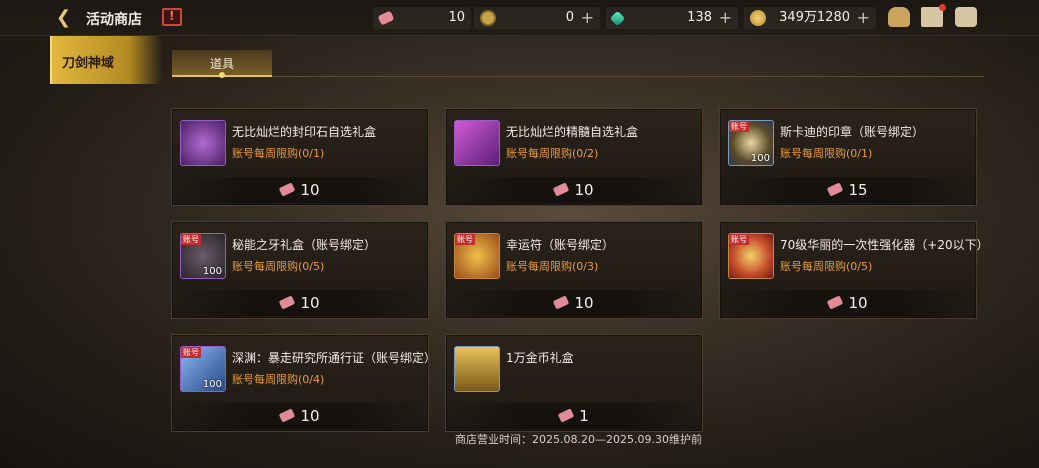  What do you see at coordinates (203, 143) in the screenshot?
I see `seal-stone-icon` at bounding box center [203, 143].